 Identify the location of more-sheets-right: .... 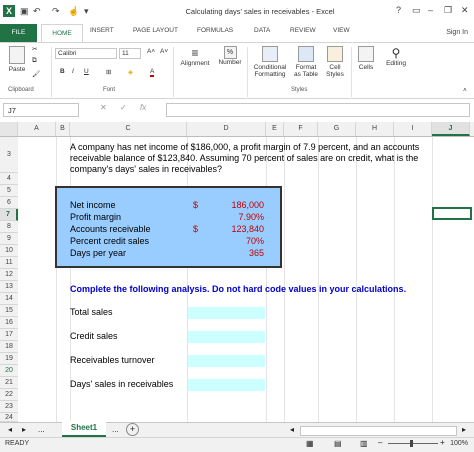
(115, 429).